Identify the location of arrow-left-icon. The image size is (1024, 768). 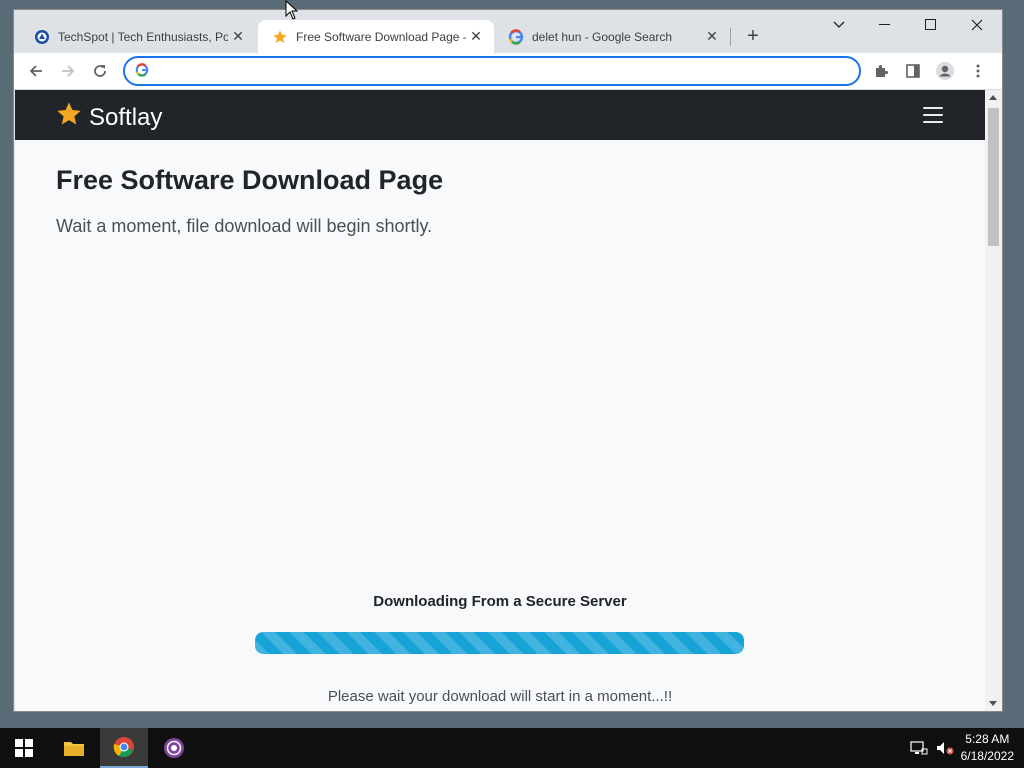
(35, 71).